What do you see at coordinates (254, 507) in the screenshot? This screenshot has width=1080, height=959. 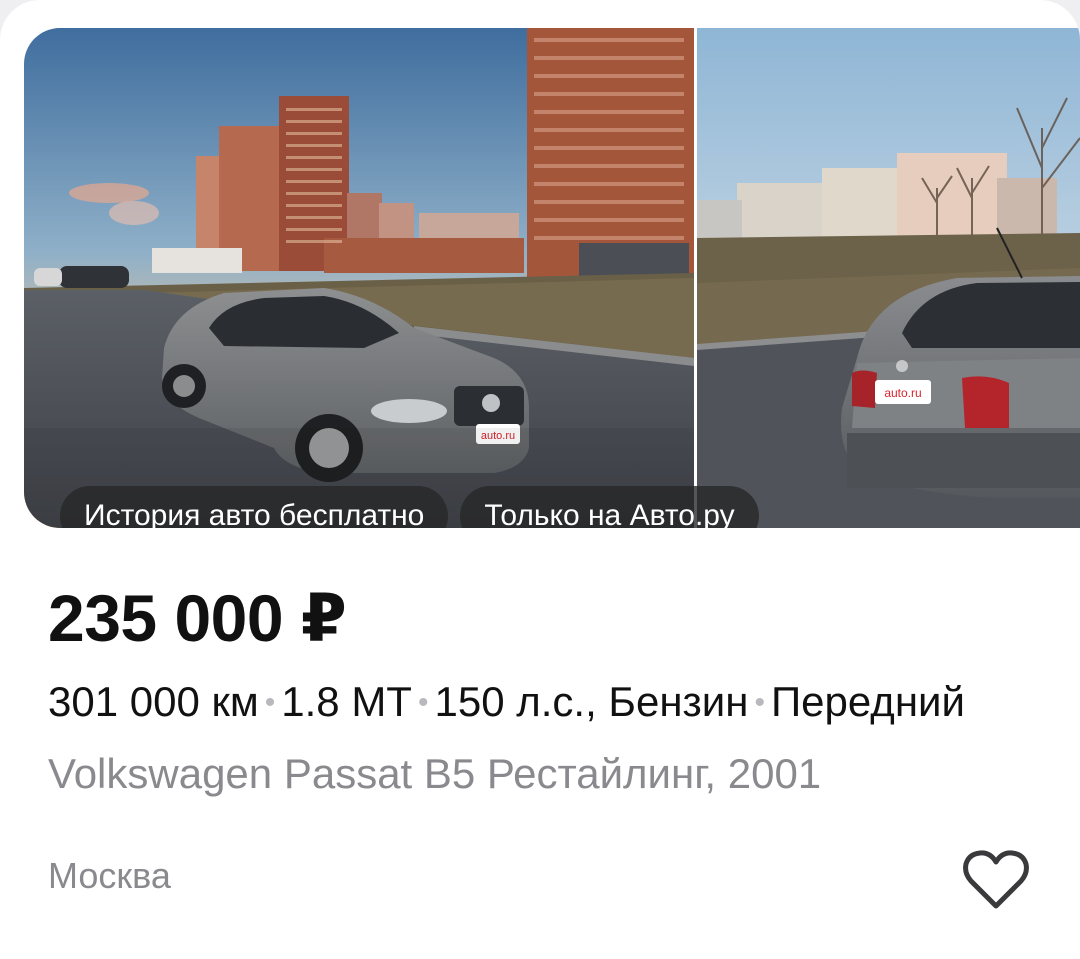 I see `history-badge: История авто бесплатно` at bounding box center [254, 507].